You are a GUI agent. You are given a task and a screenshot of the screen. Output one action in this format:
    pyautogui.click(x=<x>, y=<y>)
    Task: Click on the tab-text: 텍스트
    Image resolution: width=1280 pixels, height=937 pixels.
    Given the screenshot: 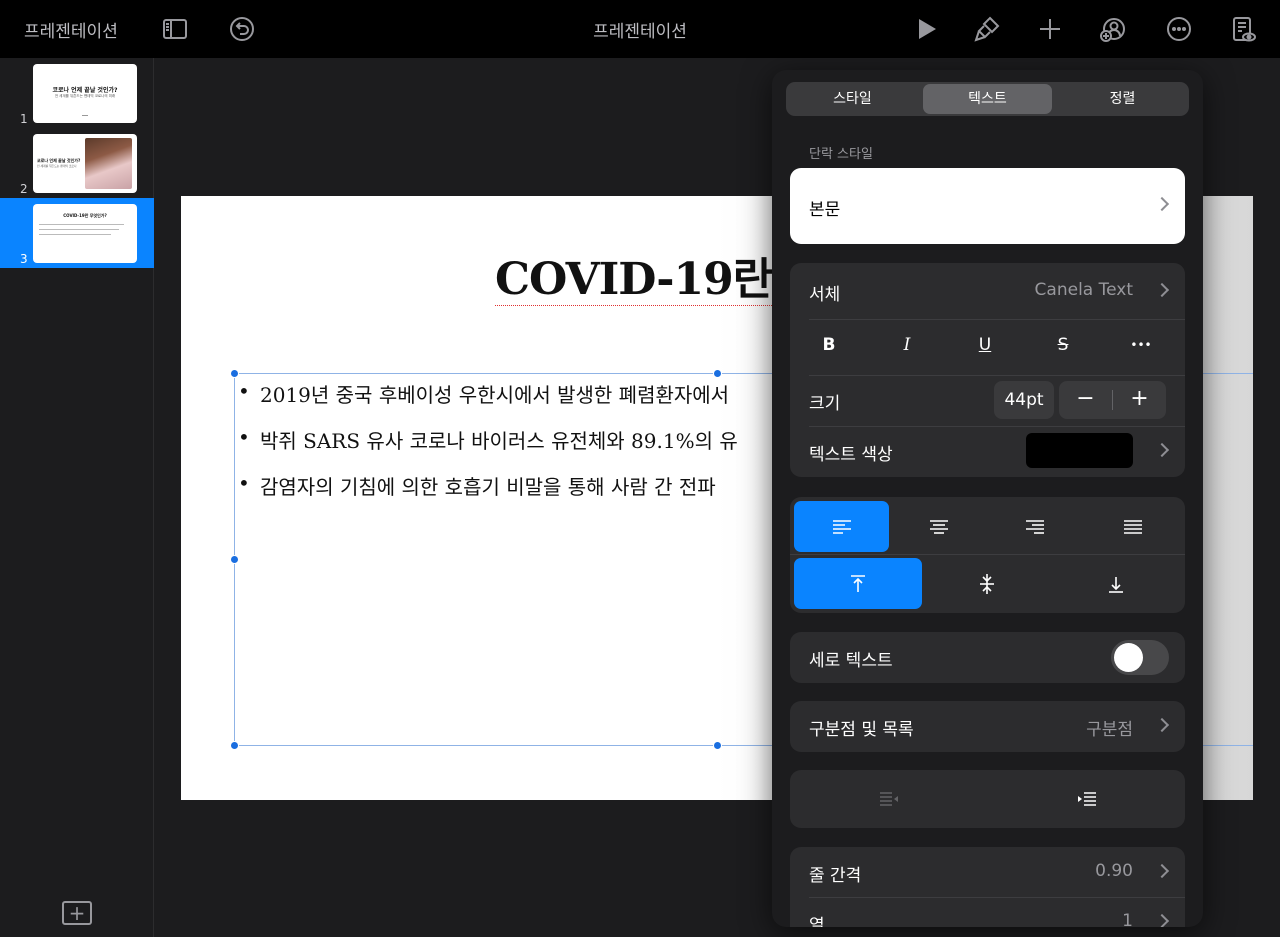 What is the action you would take?
    pyautogui.click(x=987, y=99)
    